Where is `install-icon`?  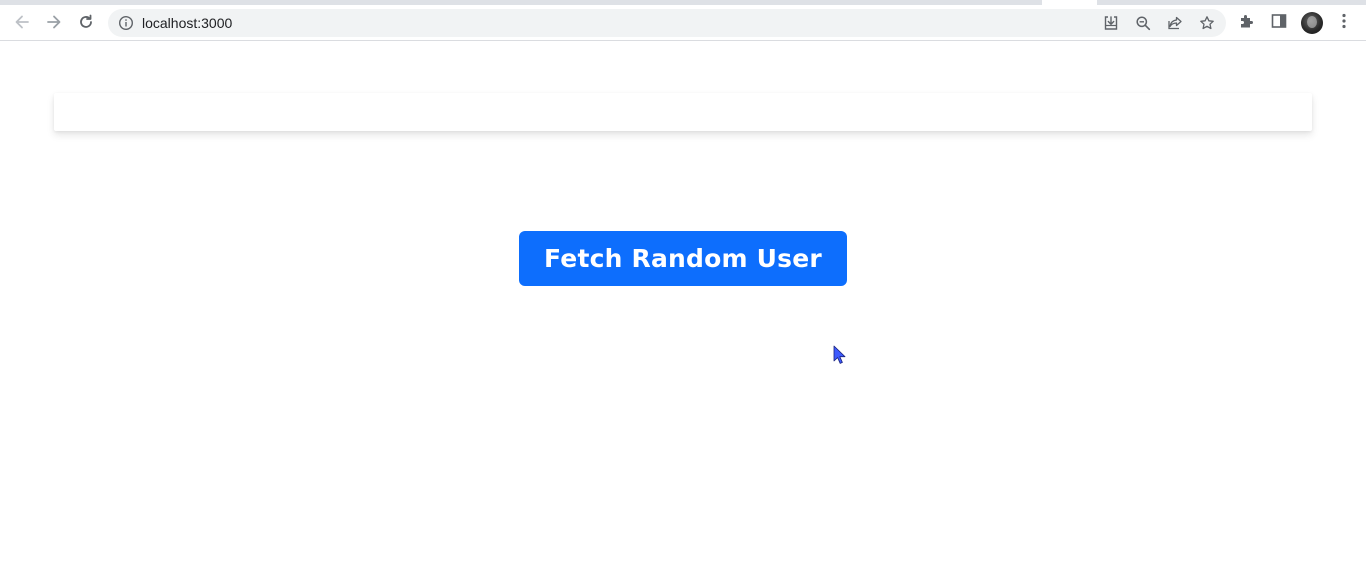
install-icon is located at coordinates (1111, 23).